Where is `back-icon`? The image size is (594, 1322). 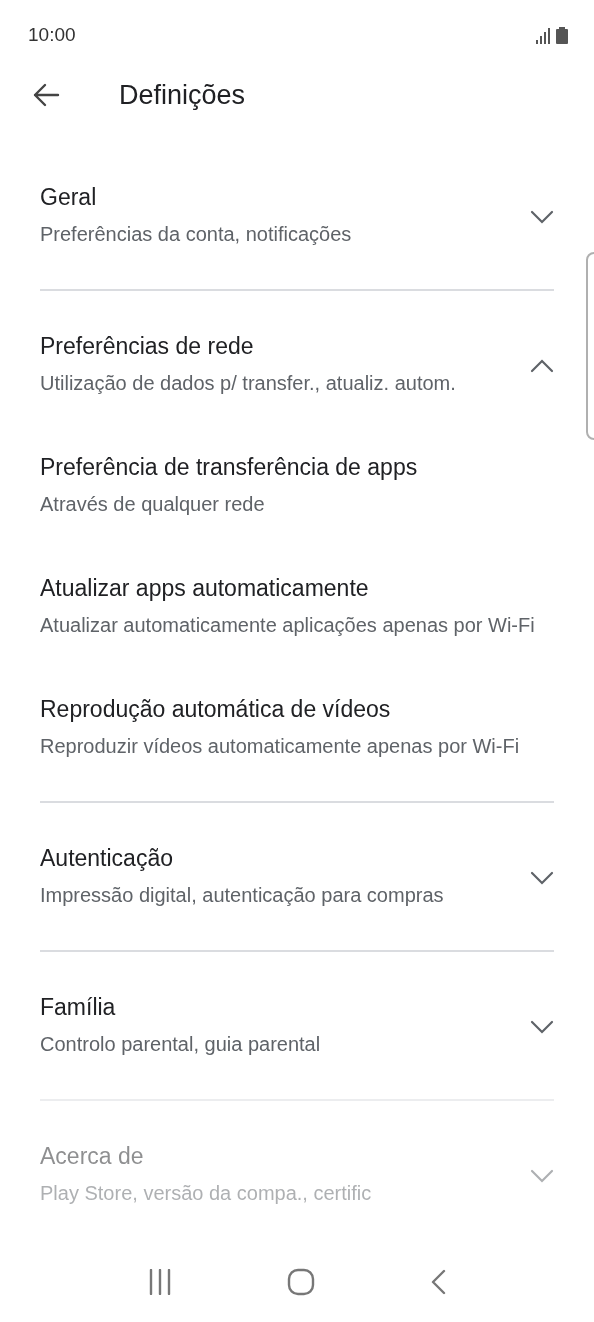 back-icon is located at coordinates (438, 1282).